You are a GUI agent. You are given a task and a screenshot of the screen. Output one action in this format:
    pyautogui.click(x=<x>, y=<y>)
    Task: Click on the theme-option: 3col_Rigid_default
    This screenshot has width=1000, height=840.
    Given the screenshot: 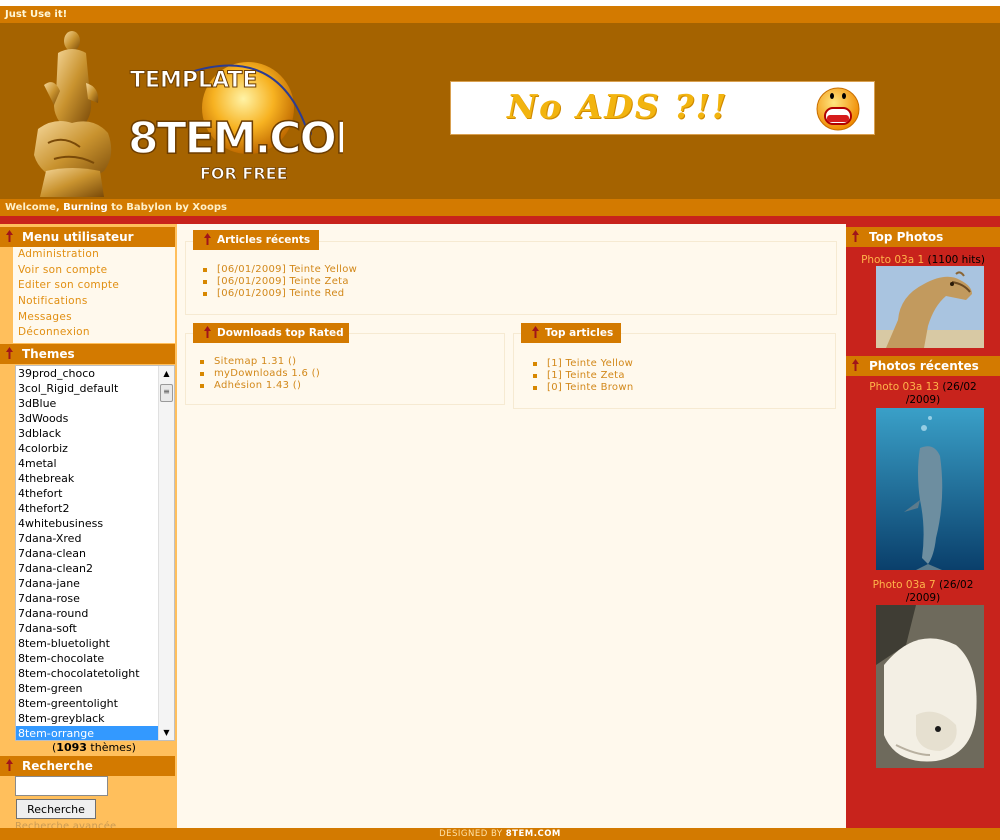 What is the action you would take?
    pyautogui.click(x=95, y=388)
    